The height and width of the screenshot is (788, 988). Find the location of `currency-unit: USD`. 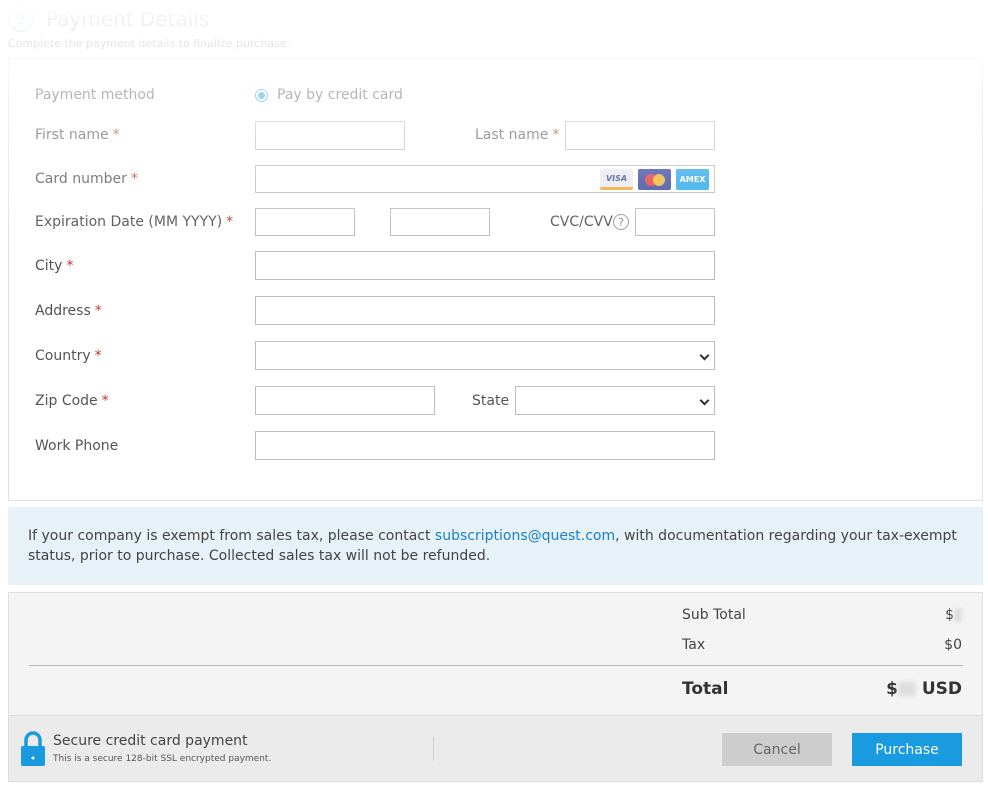

currency-unit: USD is located at coordinates (941, 689).